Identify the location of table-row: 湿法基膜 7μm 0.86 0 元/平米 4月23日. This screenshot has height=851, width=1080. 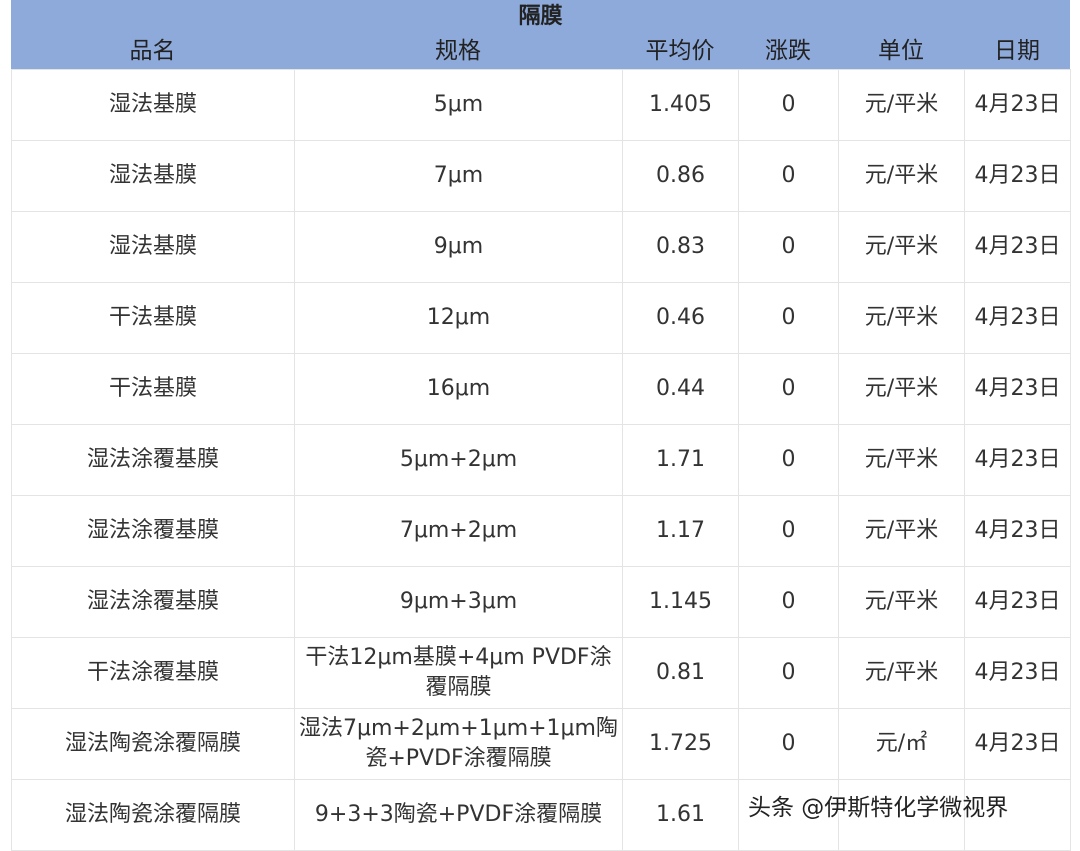
(541, 176).